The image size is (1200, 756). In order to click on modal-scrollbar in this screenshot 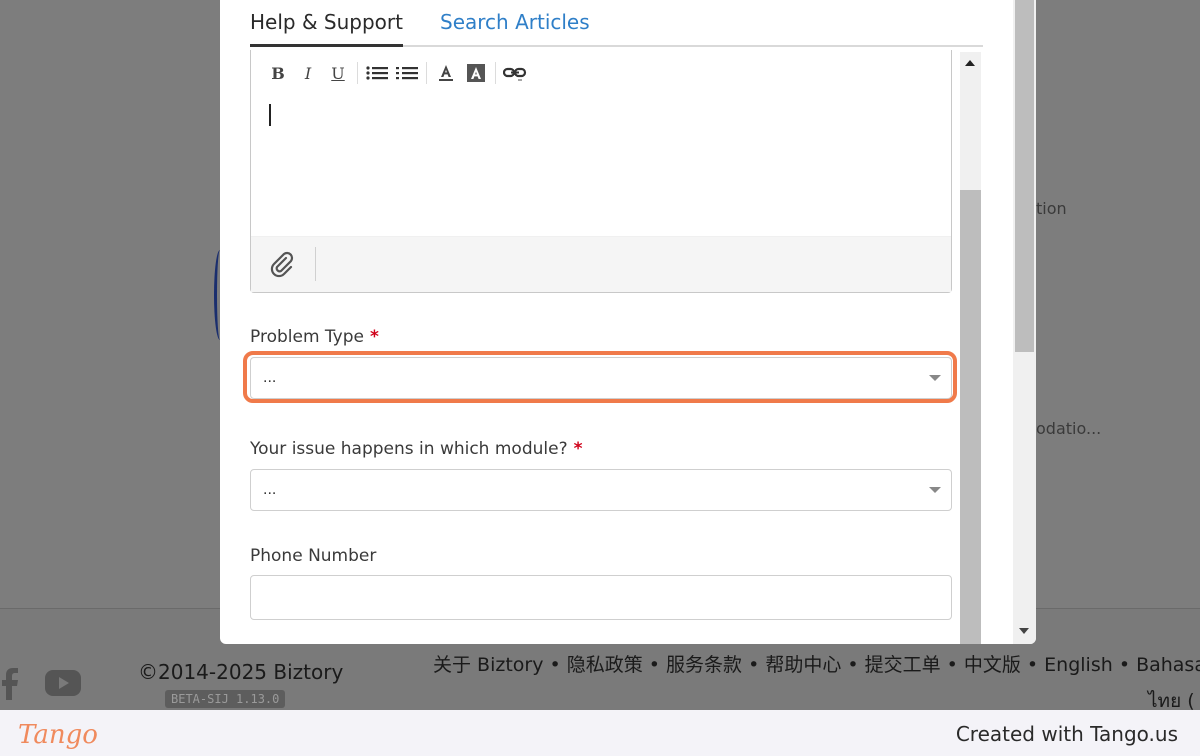, I will do `click(1024, 322)`.